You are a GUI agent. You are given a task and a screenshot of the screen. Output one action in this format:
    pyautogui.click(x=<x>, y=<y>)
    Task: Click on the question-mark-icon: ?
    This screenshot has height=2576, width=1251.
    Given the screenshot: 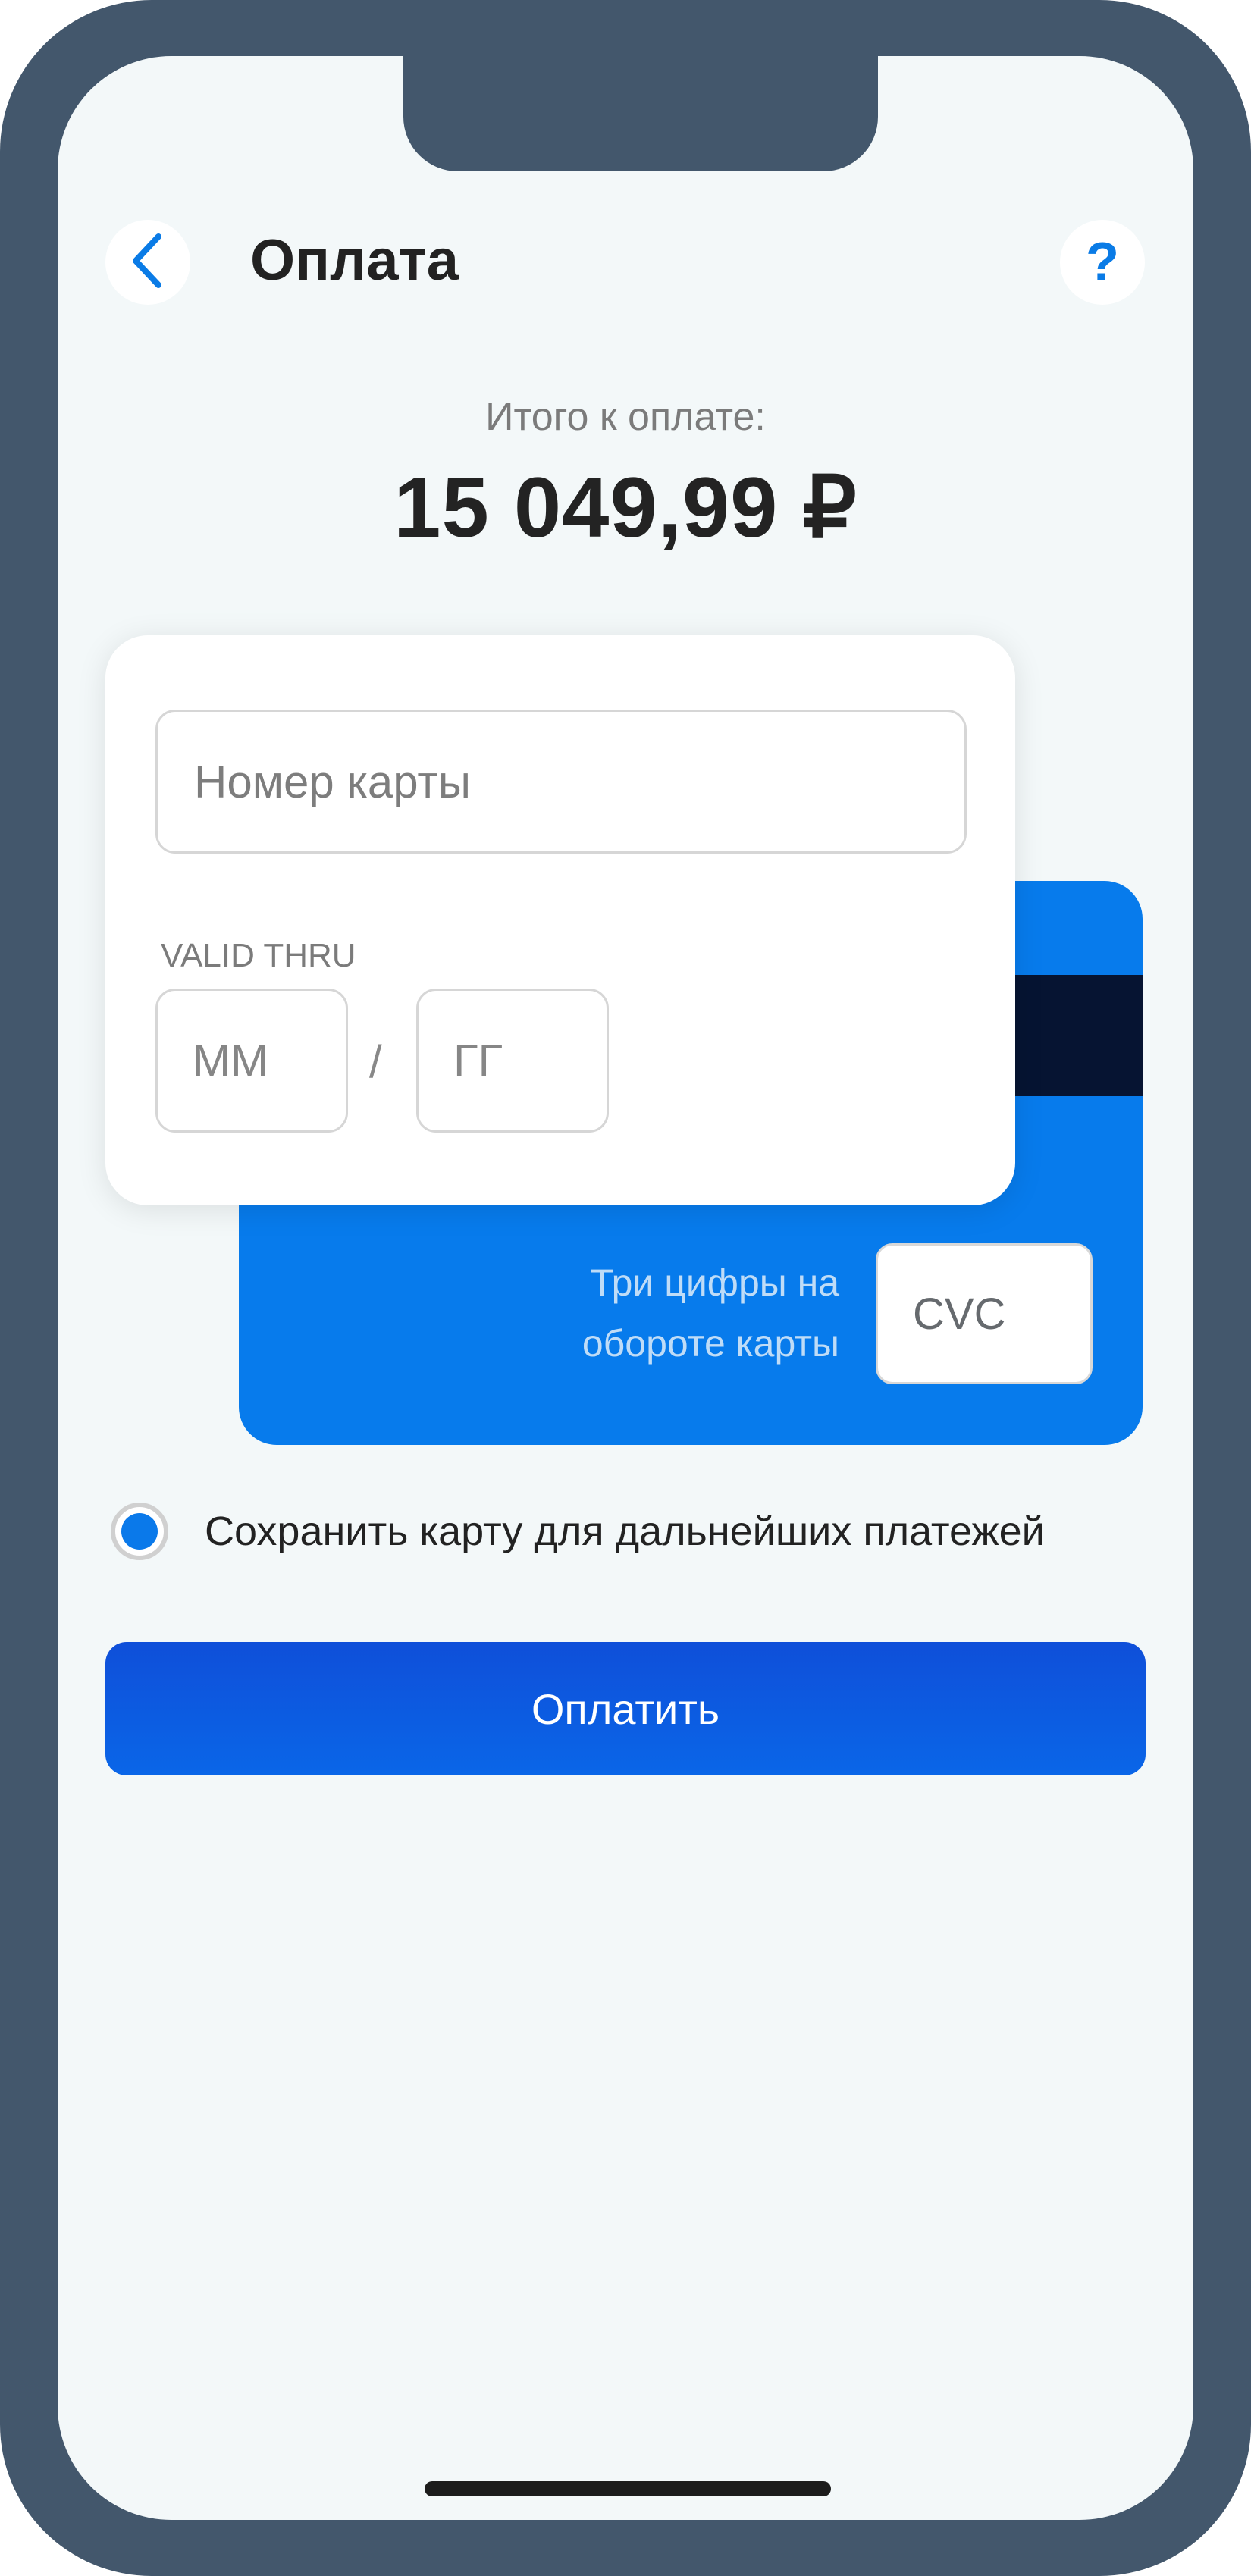 What is the action you would take?
    pyautogui.click(x=1102, y=262)
    